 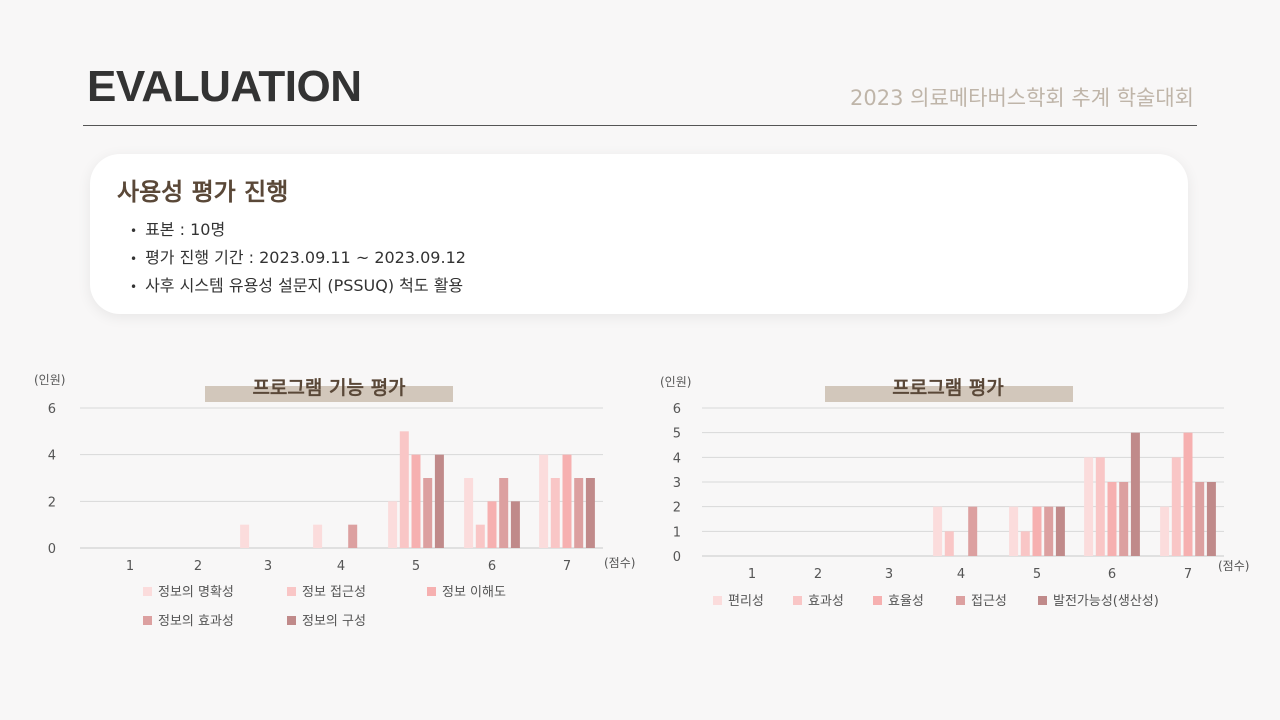 What do you see at coordinates (130, 566) in the screenshot?
I see `function-chart-xtick-label: 1` at bounding box center [130, 566].